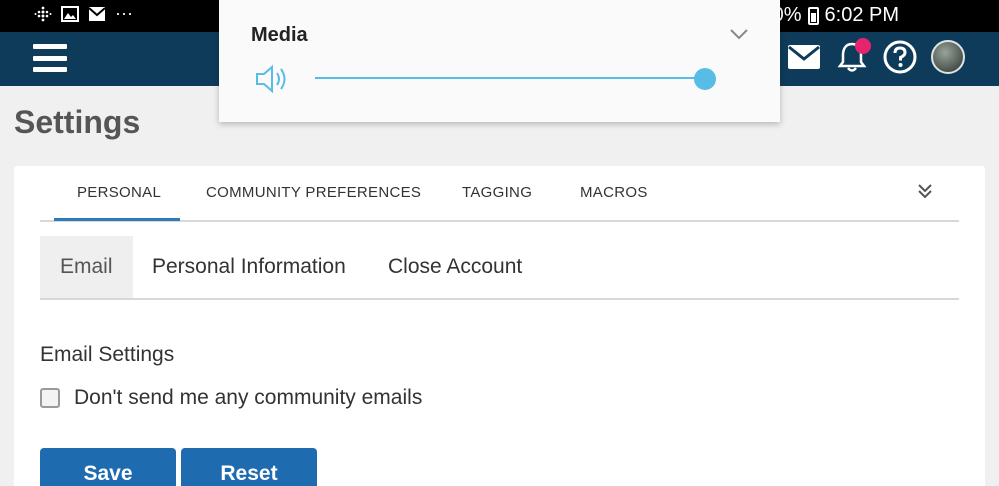  I want to click on gallery-icon, so click(70, 14).